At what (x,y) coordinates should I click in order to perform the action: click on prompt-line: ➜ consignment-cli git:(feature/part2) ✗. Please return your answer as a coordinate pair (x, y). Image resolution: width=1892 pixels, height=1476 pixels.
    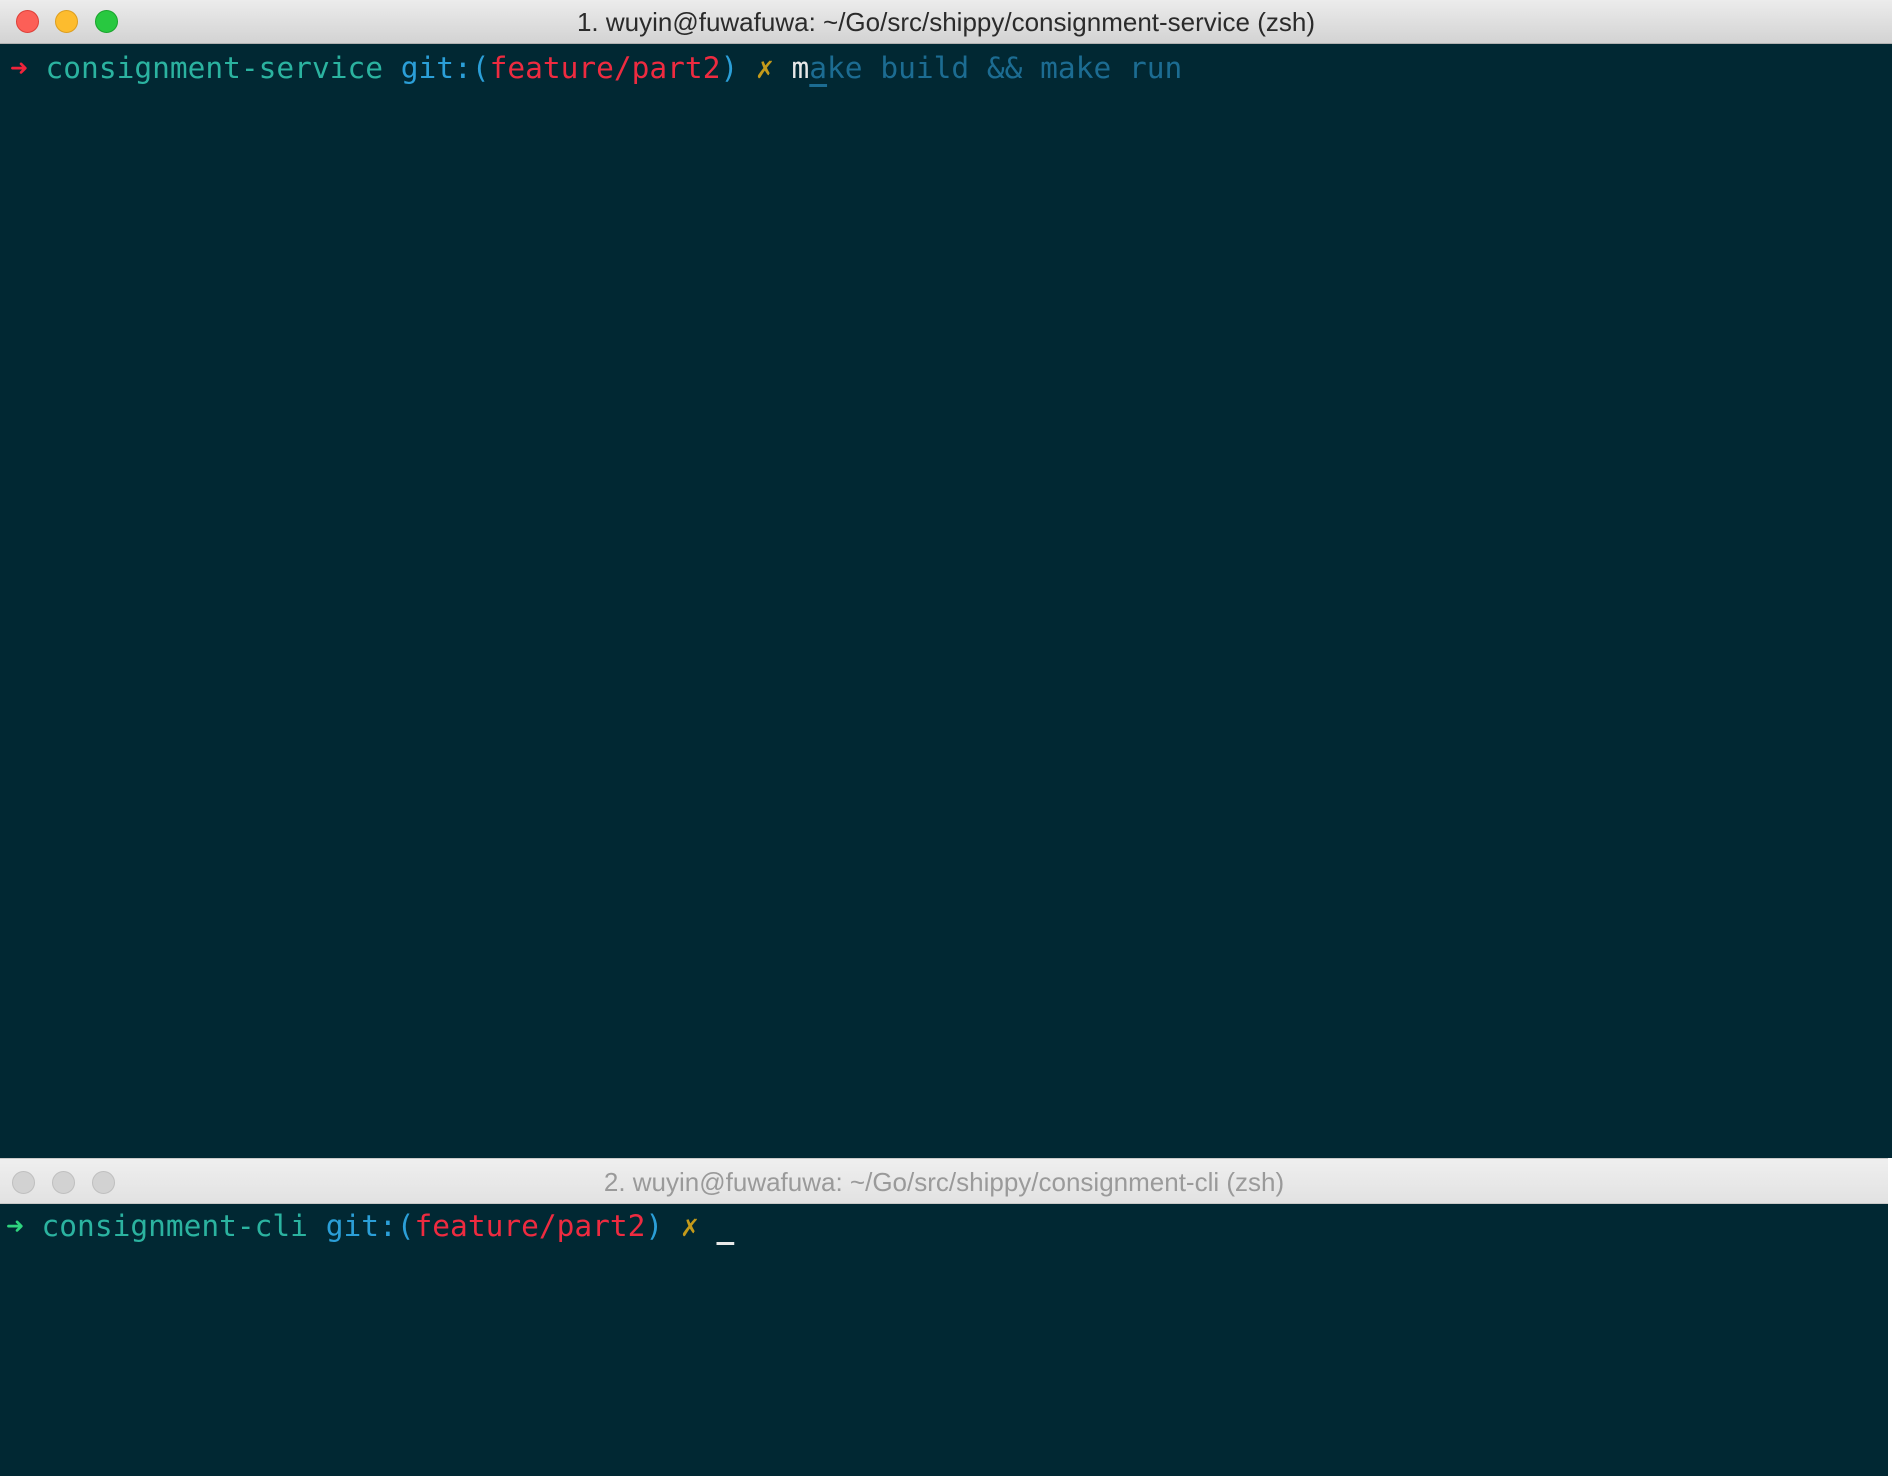
    Looking at the image, I should click on (370, 1226).